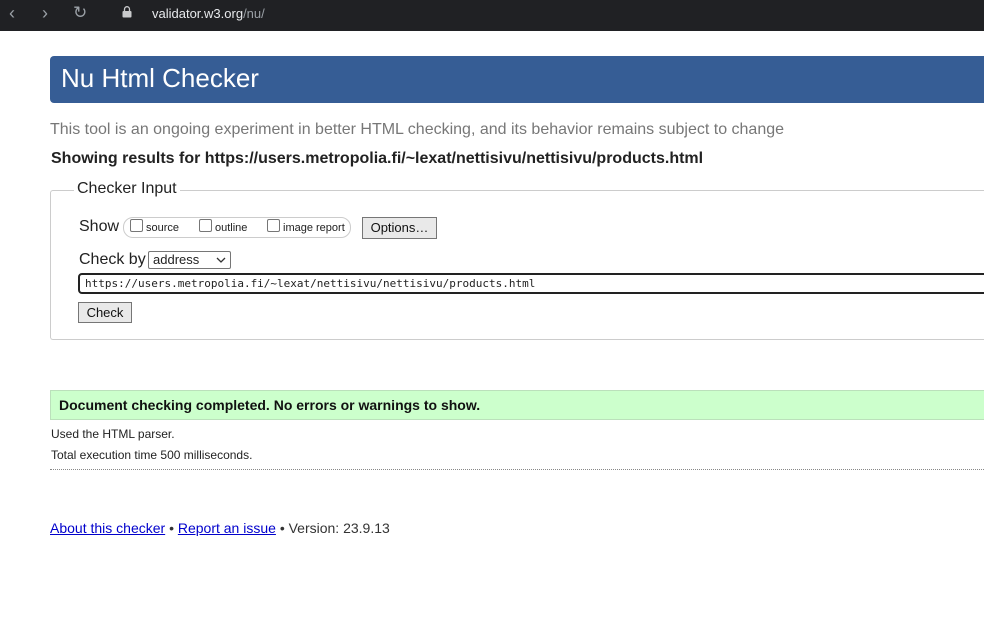  What do you see at coordinates (314, 228) in the screenshot?
I see `image-report-checkbox-label: image report` at bounding box center [314, 228].